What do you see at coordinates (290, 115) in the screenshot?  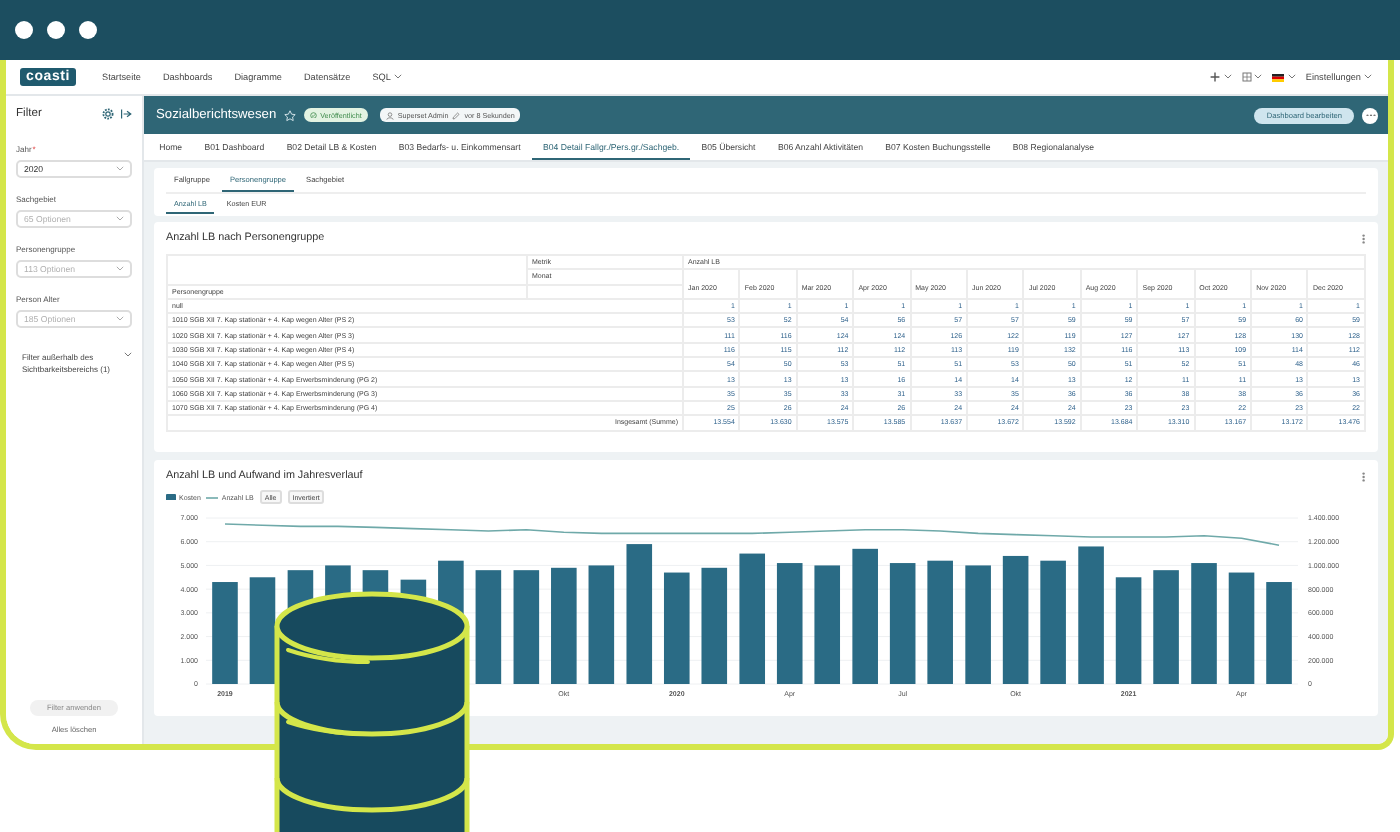 I see `favorite-star-icon` at bounding box center [290, 115].